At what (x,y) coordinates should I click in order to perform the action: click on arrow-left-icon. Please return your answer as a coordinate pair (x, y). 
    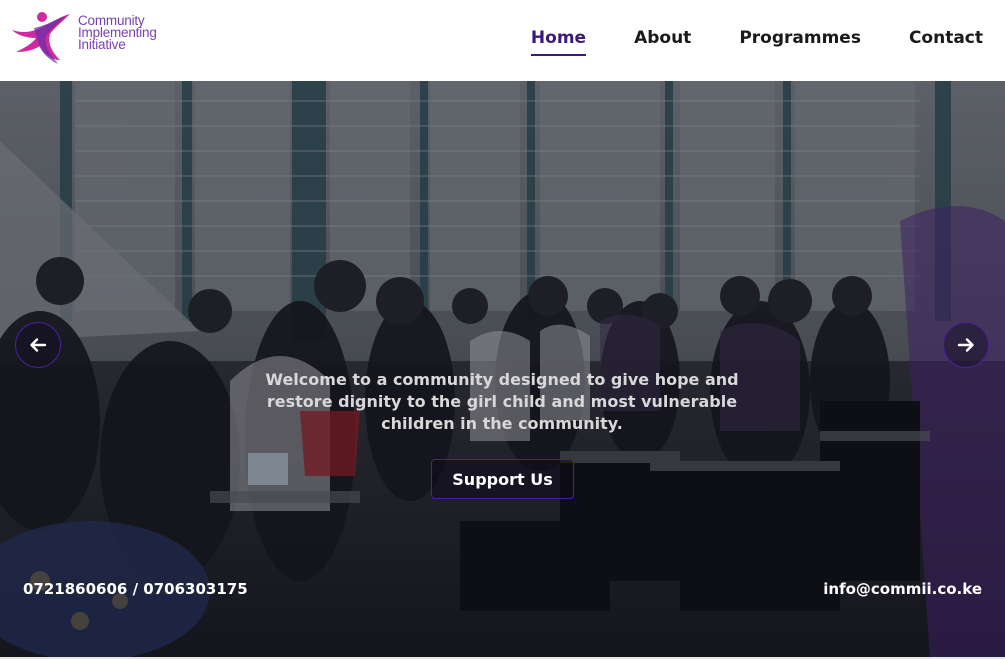
    Looking at the image, I should click on (38, 345).